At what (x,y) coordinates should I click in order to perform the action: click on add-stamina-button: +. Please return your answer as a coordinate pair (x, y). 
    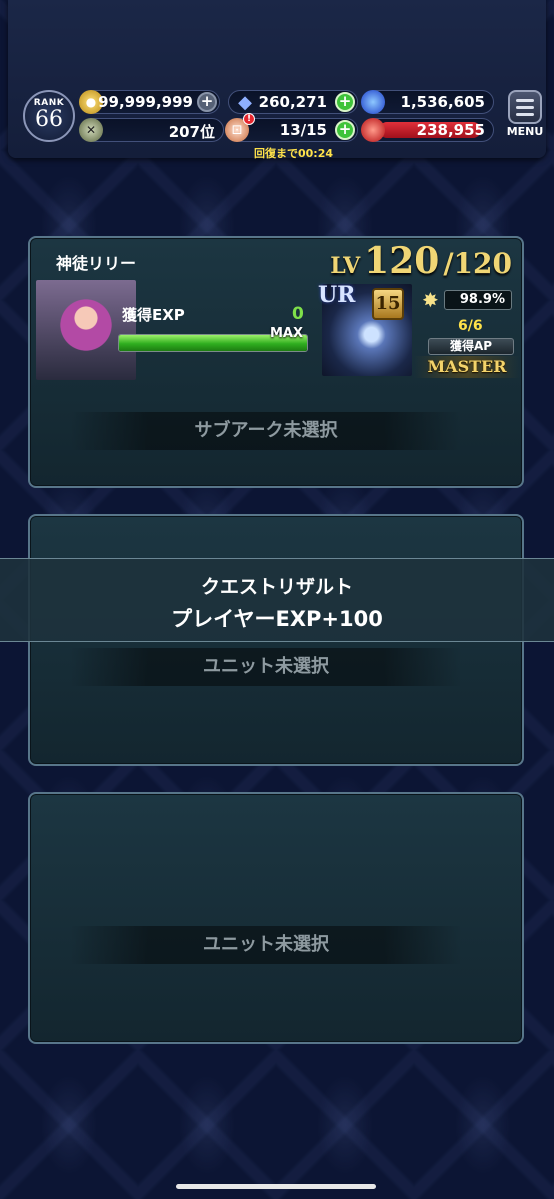
    Looking at the image, I should click on (345, 130).